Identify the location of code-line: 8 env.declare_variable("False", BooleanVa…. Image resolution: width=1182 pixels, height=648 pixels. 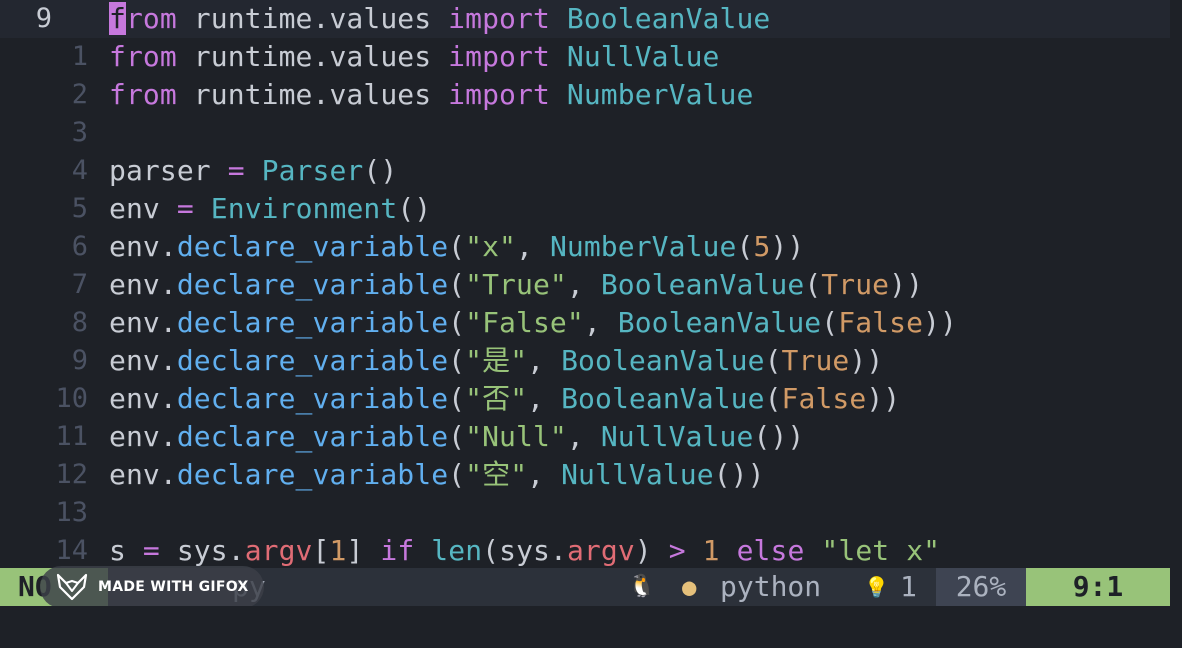
(585, 323).